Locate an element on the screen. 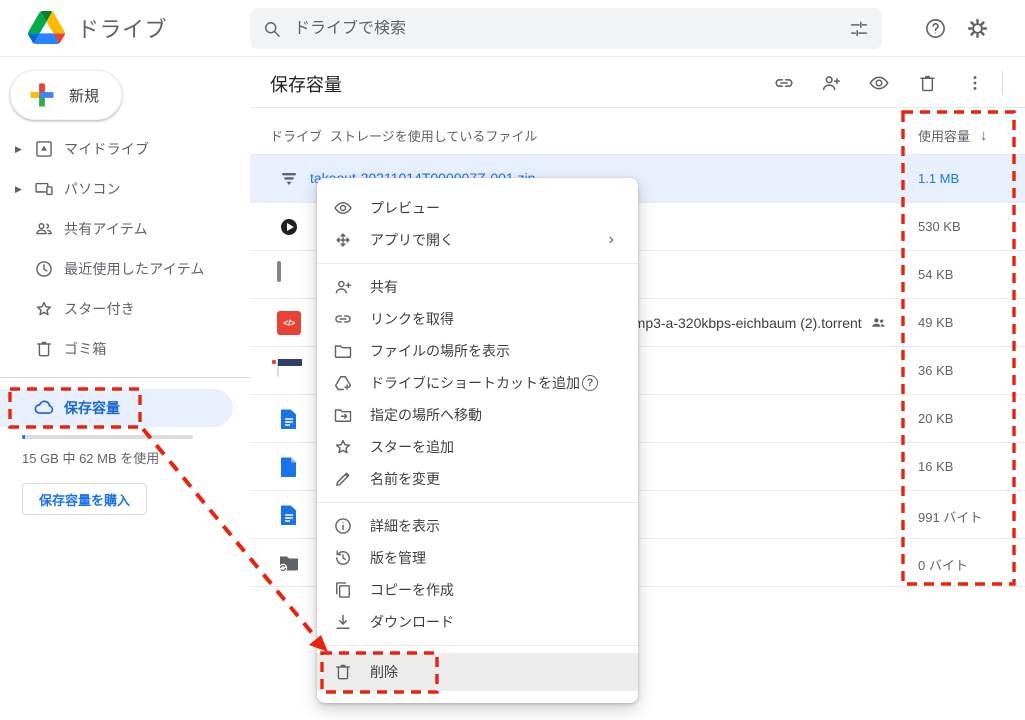 Image resolution: width=1025 pixels, height=720 pixels. menu-item-show-file-location: ファイルの場所を表示 is located at coordinates (477, 351).